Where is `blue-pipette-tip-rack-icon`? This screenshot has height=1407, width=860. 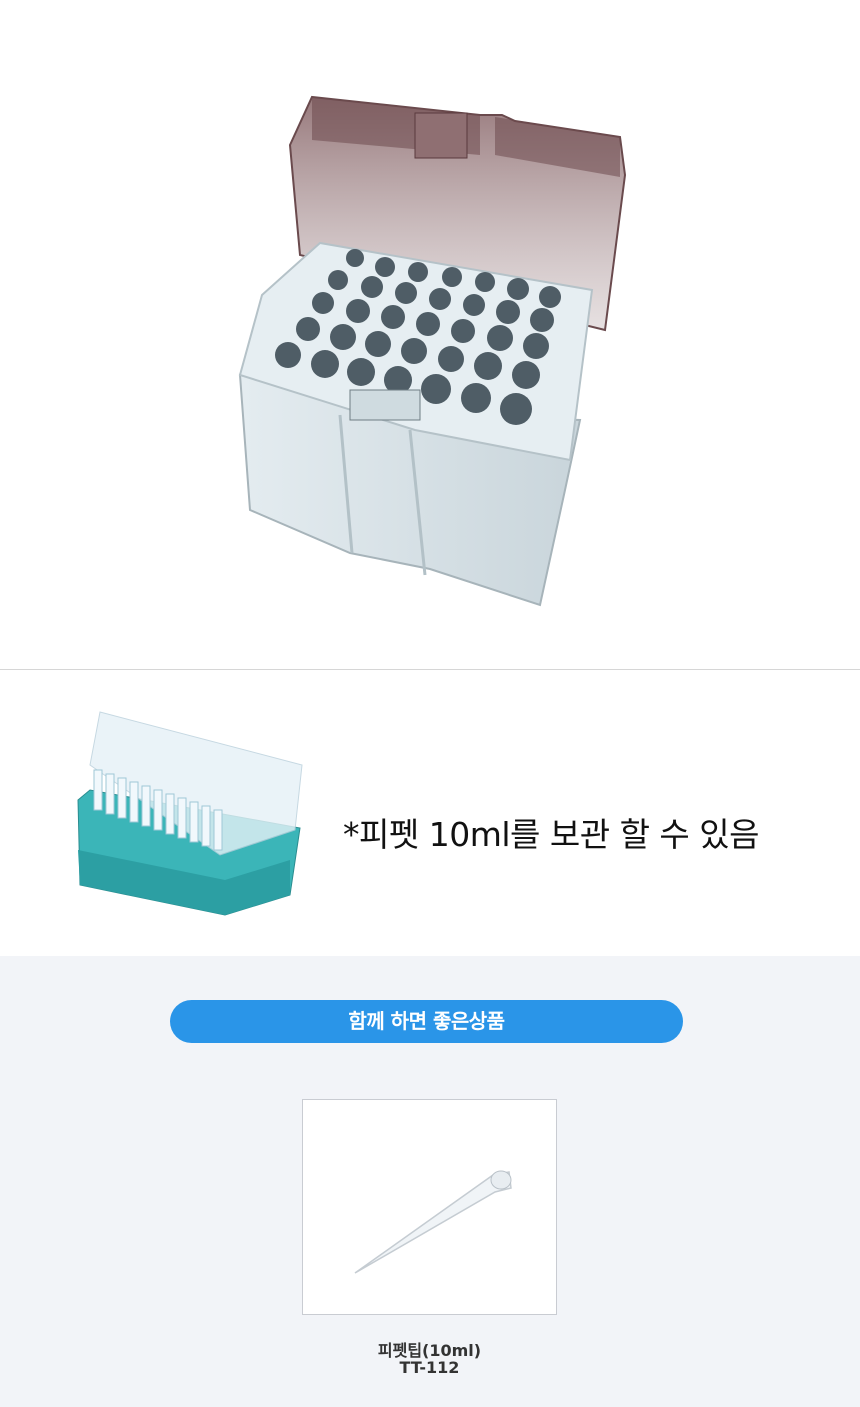
blue-pipette-tip-rack-icon is located at coordinates (190, 813).